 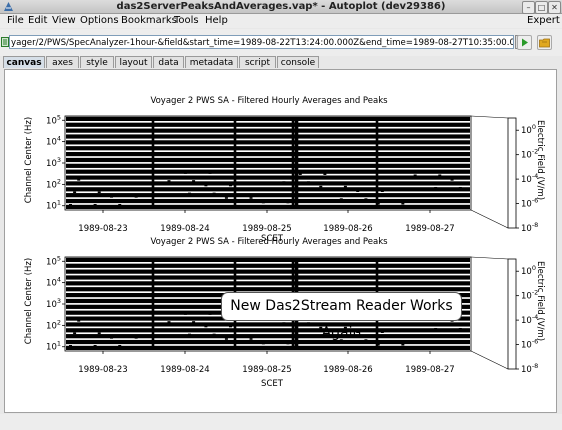 I want to click on menu-edit: Edit, so click(x=37, y=21).